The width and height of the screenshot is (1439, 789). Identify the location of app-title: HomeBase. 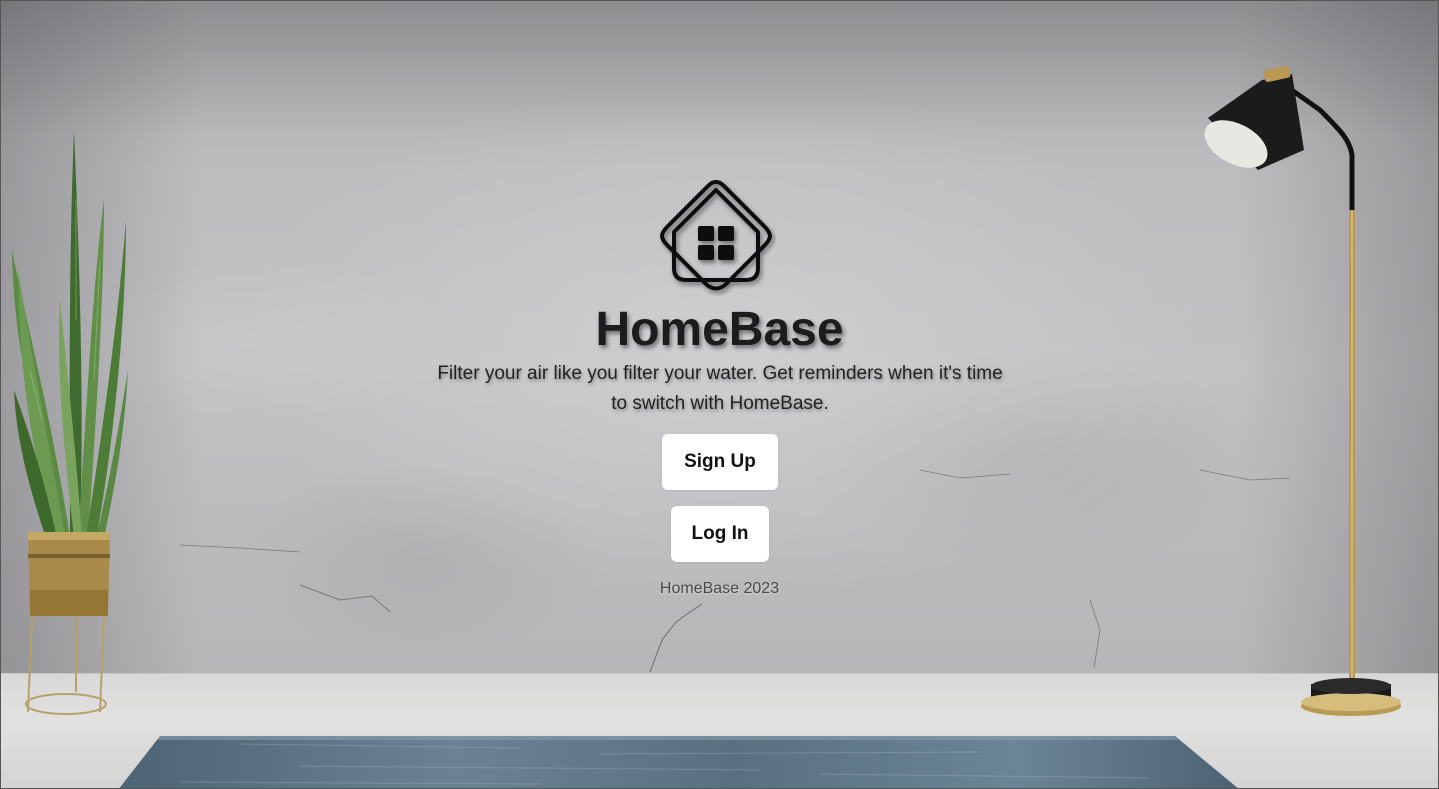
(719, 329).